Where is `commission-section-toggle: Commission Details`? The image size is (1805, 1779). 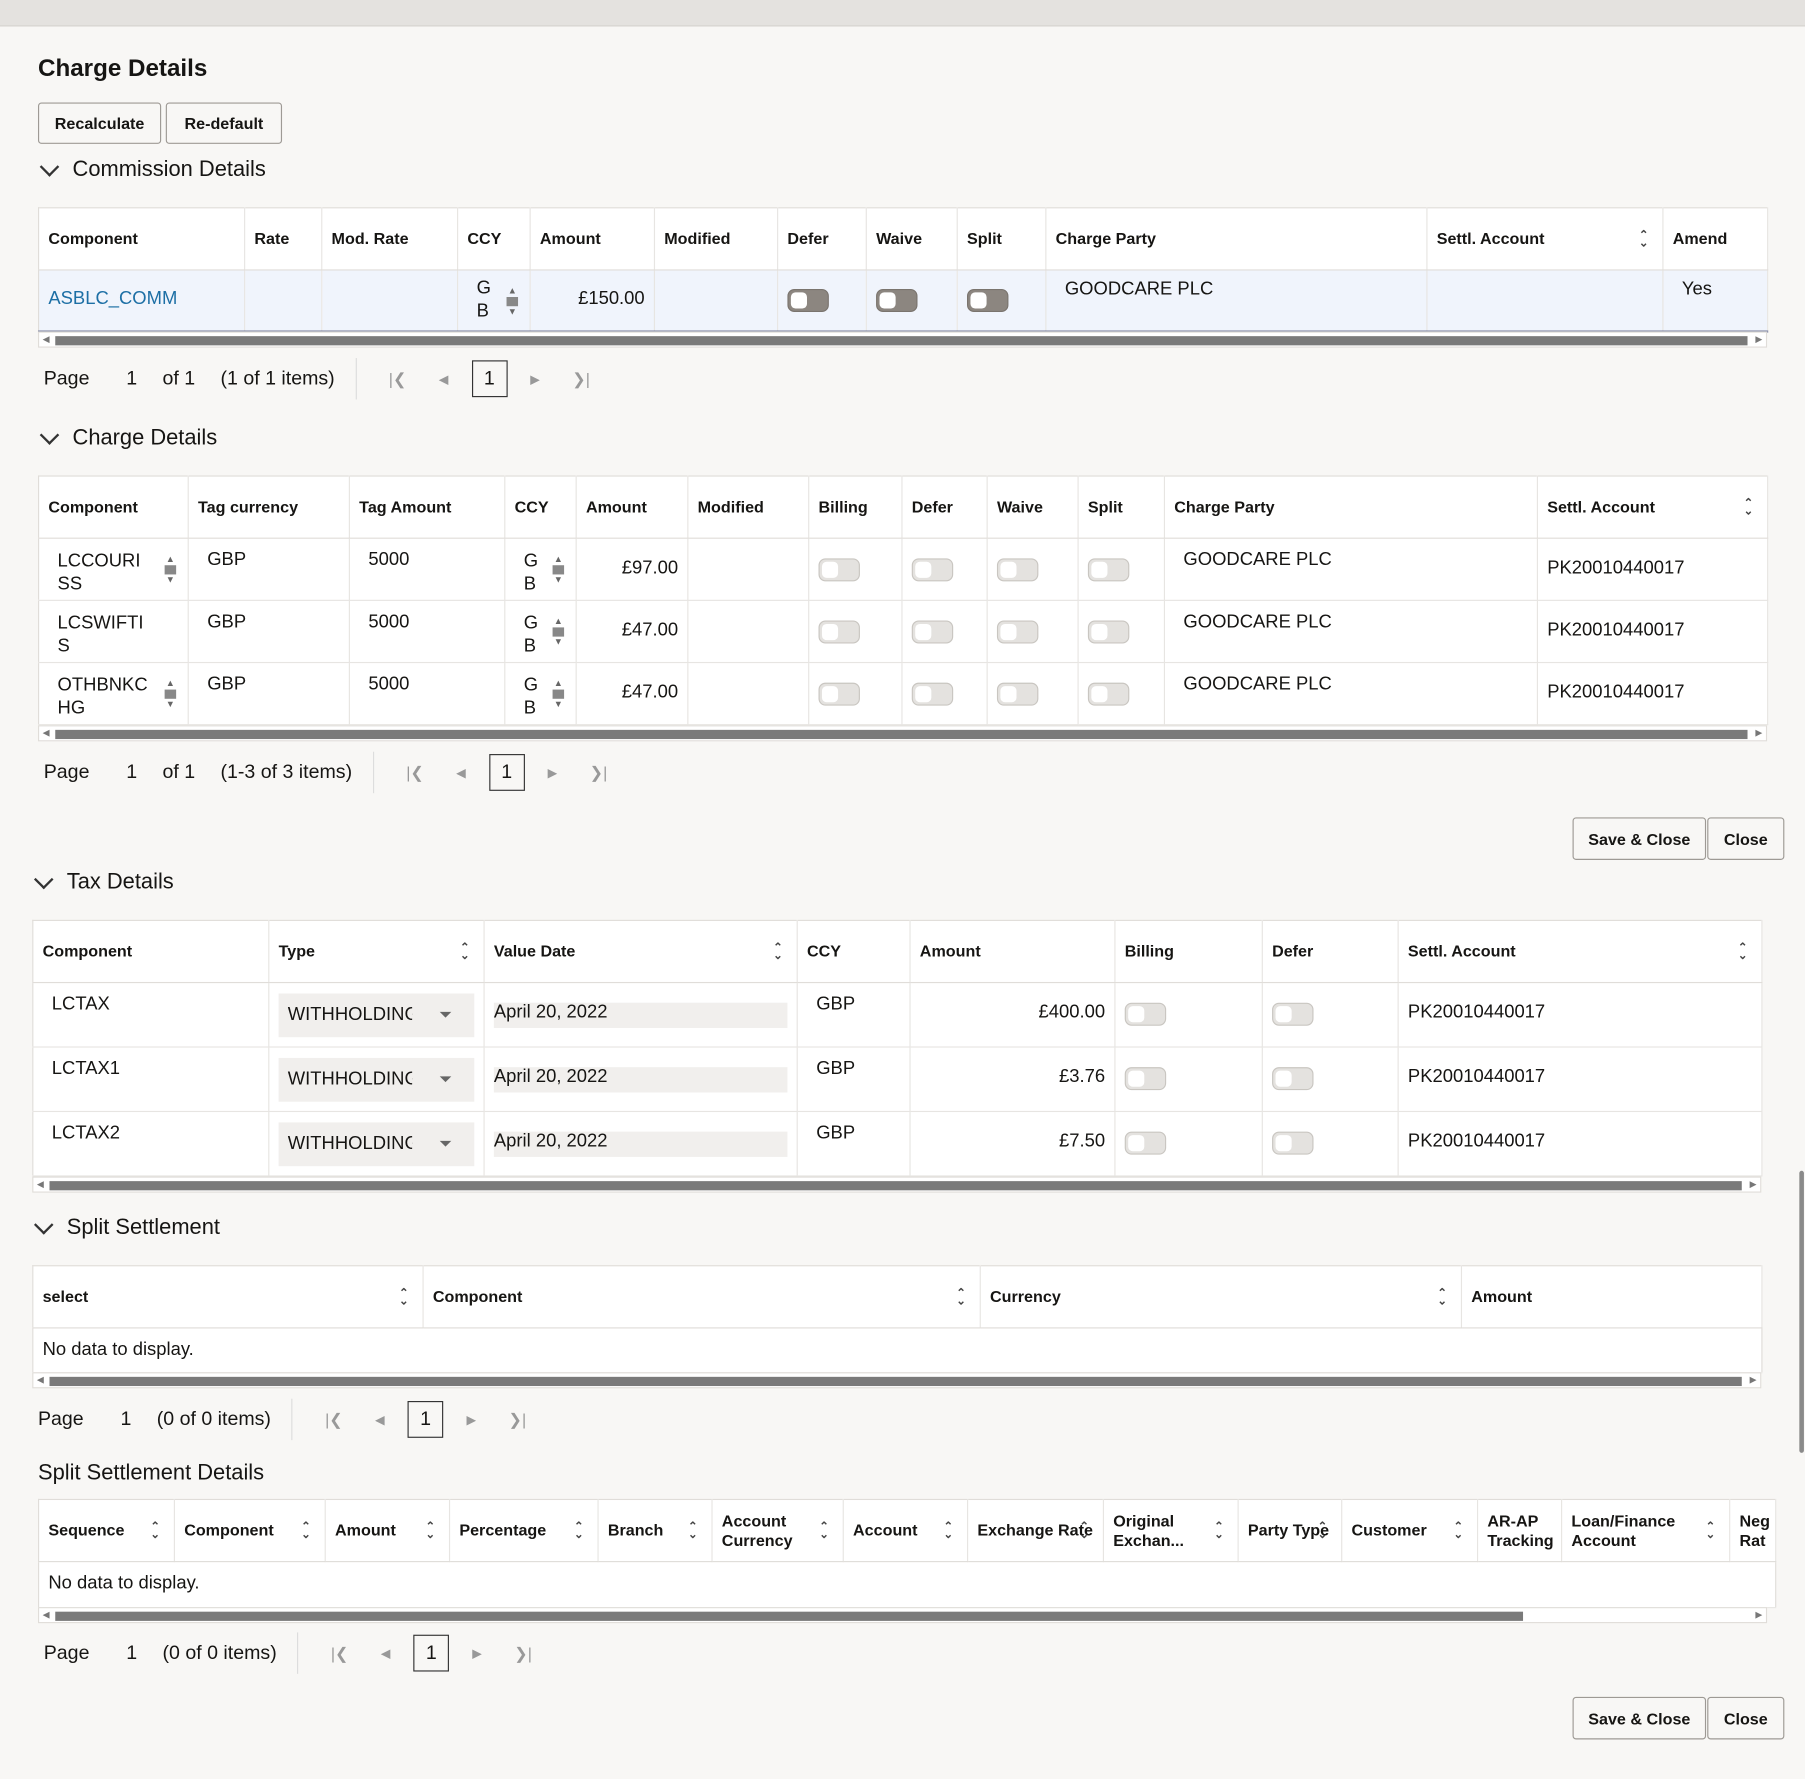
commission-section-toggle: Commission Details is located at coordinates (152, 170).